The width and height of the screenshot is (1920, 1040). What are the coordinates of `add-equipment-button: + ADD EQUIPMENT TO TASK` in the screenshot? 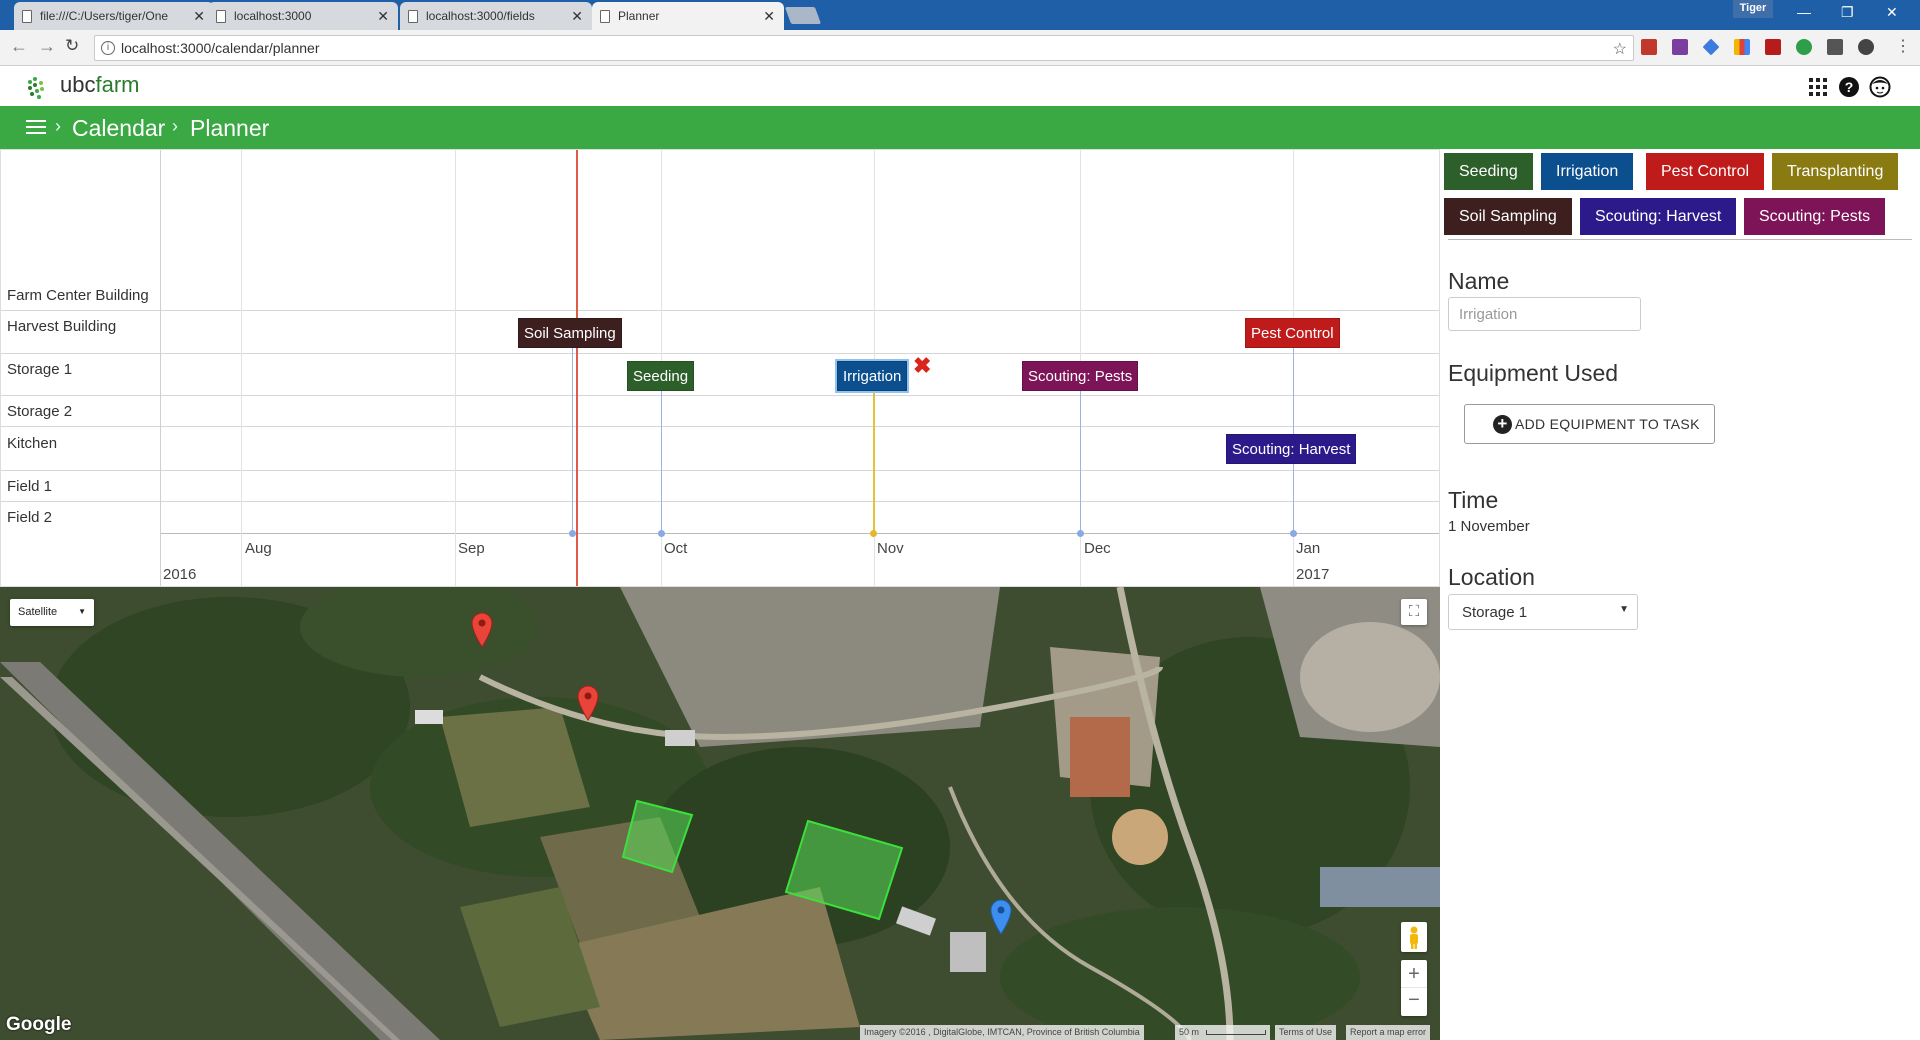 It's located at (1589, 424).